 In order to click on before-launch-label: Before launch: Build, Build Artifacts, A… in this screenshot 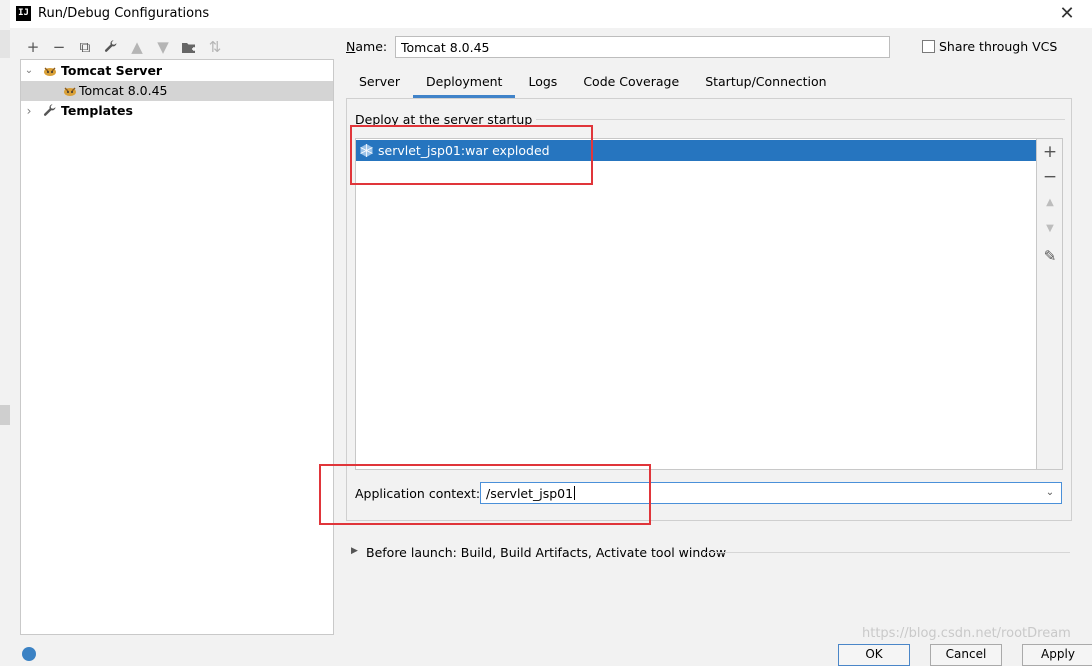, I will do `click(546, 552)`.